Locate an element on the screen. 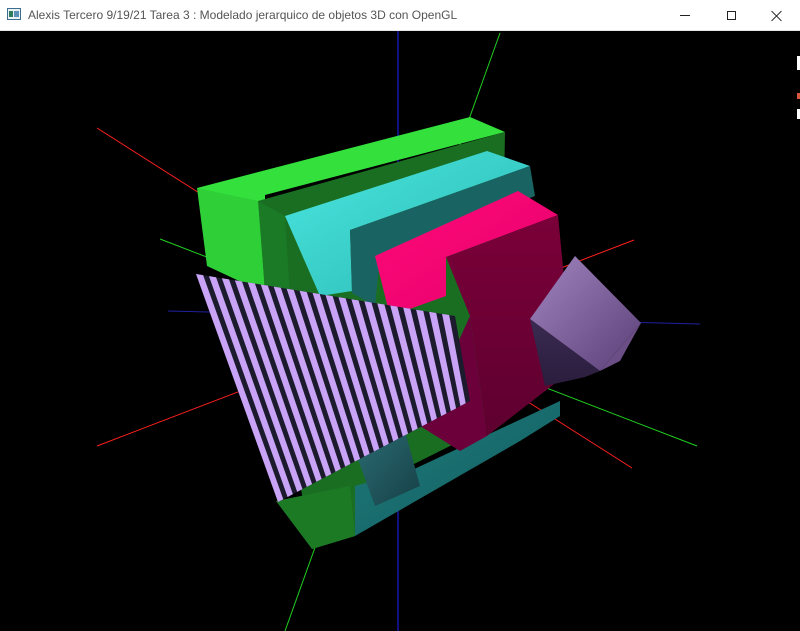  minimize-button is located at coordinates (685, 15).